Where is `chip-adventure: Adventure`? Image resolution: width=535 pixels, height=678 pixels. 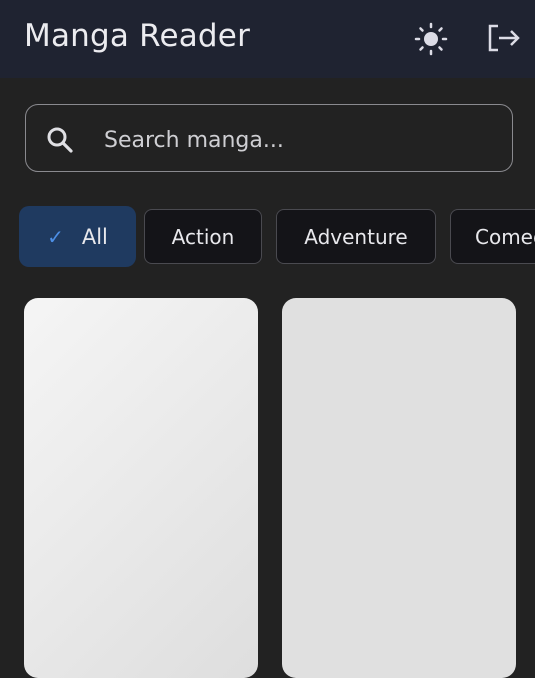
chip-adventure: Adventure is located at coordinates (356, 236).